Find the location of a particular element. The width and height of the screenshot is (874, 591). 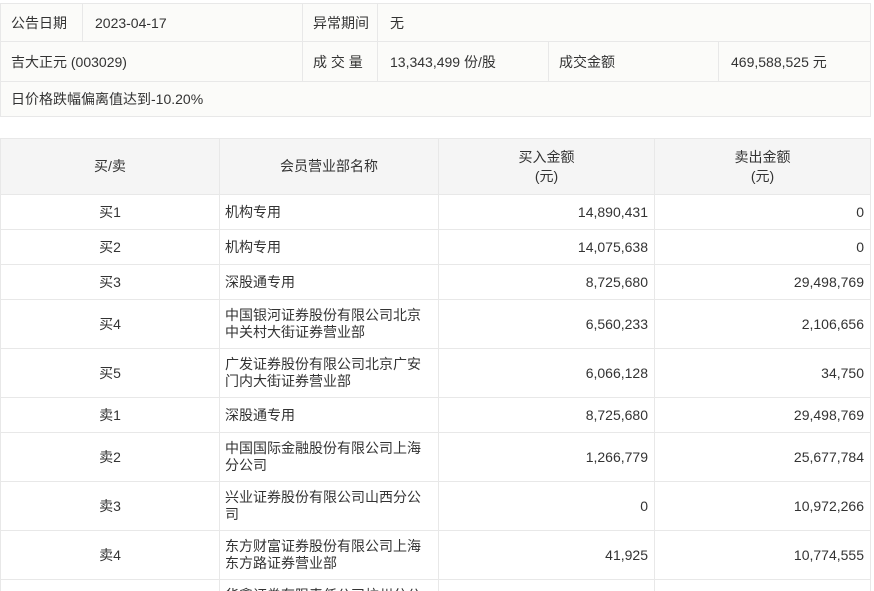

col-header-sell-title: 卖出金额 is located at coordinates (762, 156).